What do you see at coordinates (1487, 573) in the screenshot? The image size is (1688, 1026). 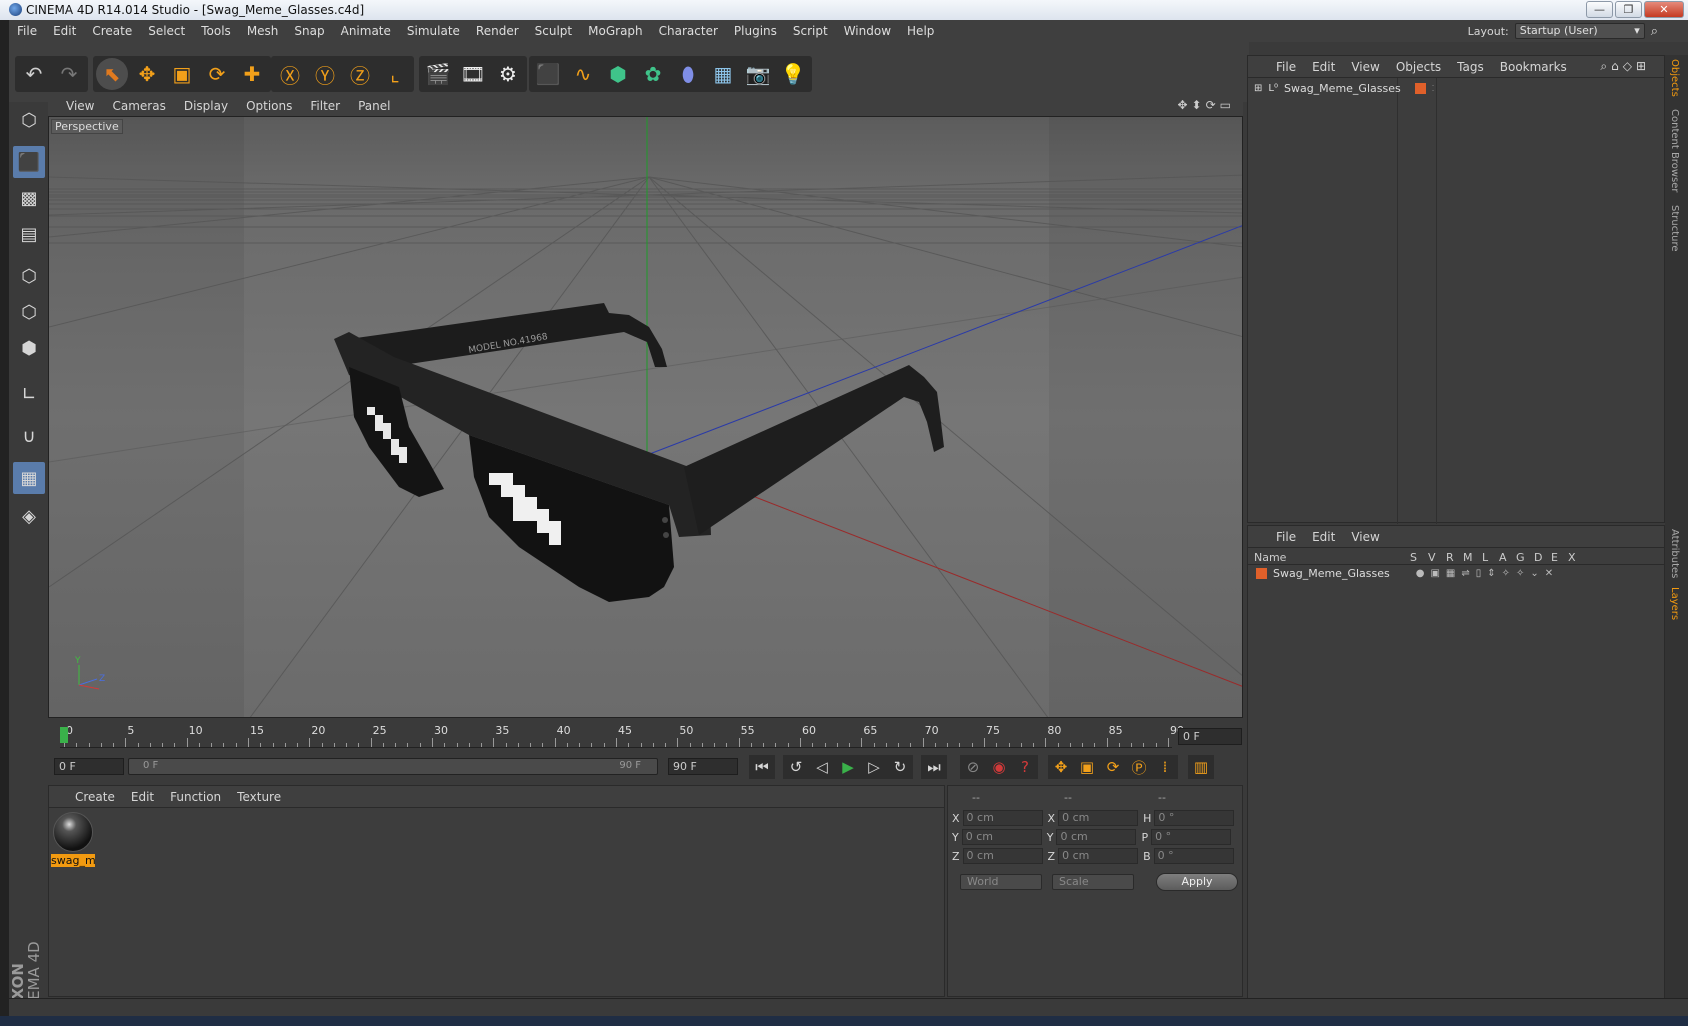 I see `layer-toggle-icons: ●▣▦⇌▯⇕✧✧⌄✕` at bounding box center [1487, 573].